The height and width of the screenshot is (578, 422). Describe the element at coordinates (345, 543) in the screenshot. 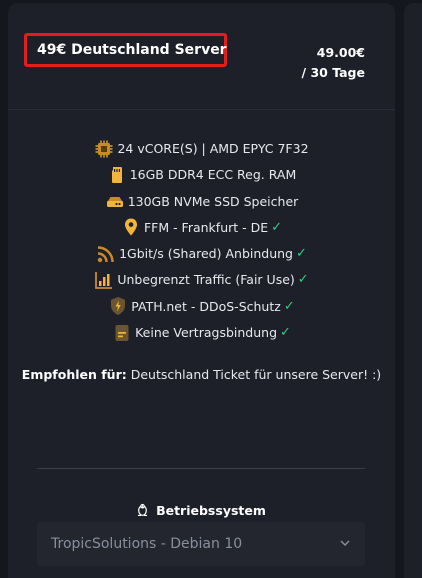

I see `chevron-down-icon` at that location.